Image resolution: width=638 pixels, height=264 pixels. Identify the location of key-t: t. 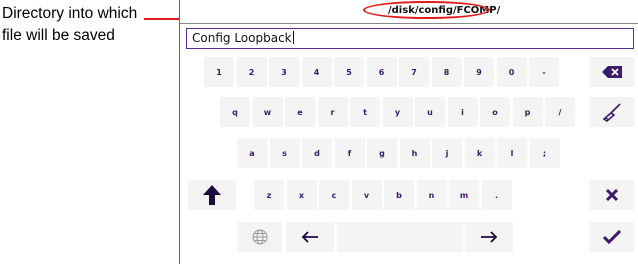
(365, 112).